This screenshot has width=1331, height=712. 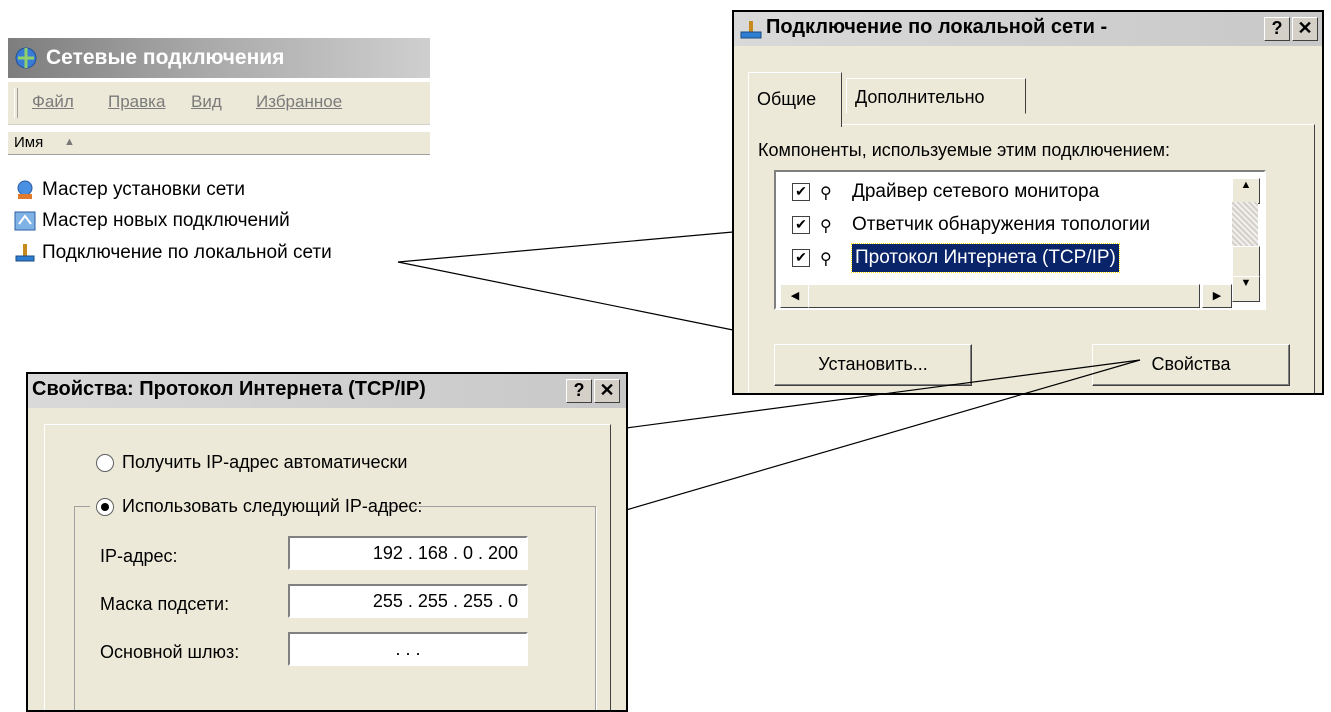 What do you see at coordinates (229, 389) in the screenshot?
I see `dialog-title: Свойства: Протокол Интернета (TCP/IP)` at bounding box center [229, 389].